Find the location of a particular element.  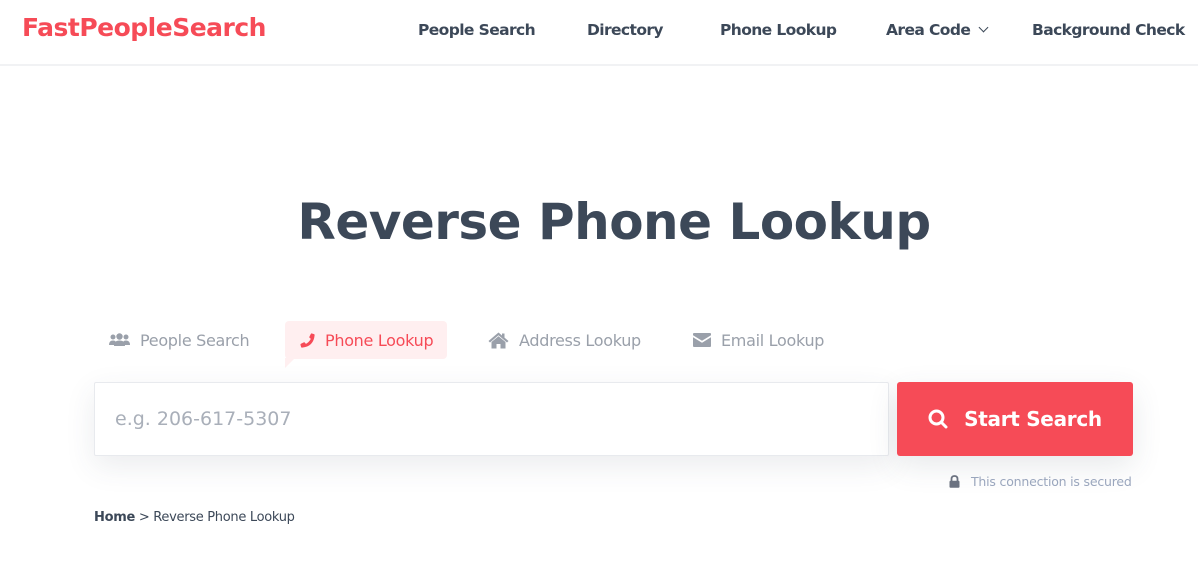

nav-background-check: Background Check is located at coordinates (1108, 30).